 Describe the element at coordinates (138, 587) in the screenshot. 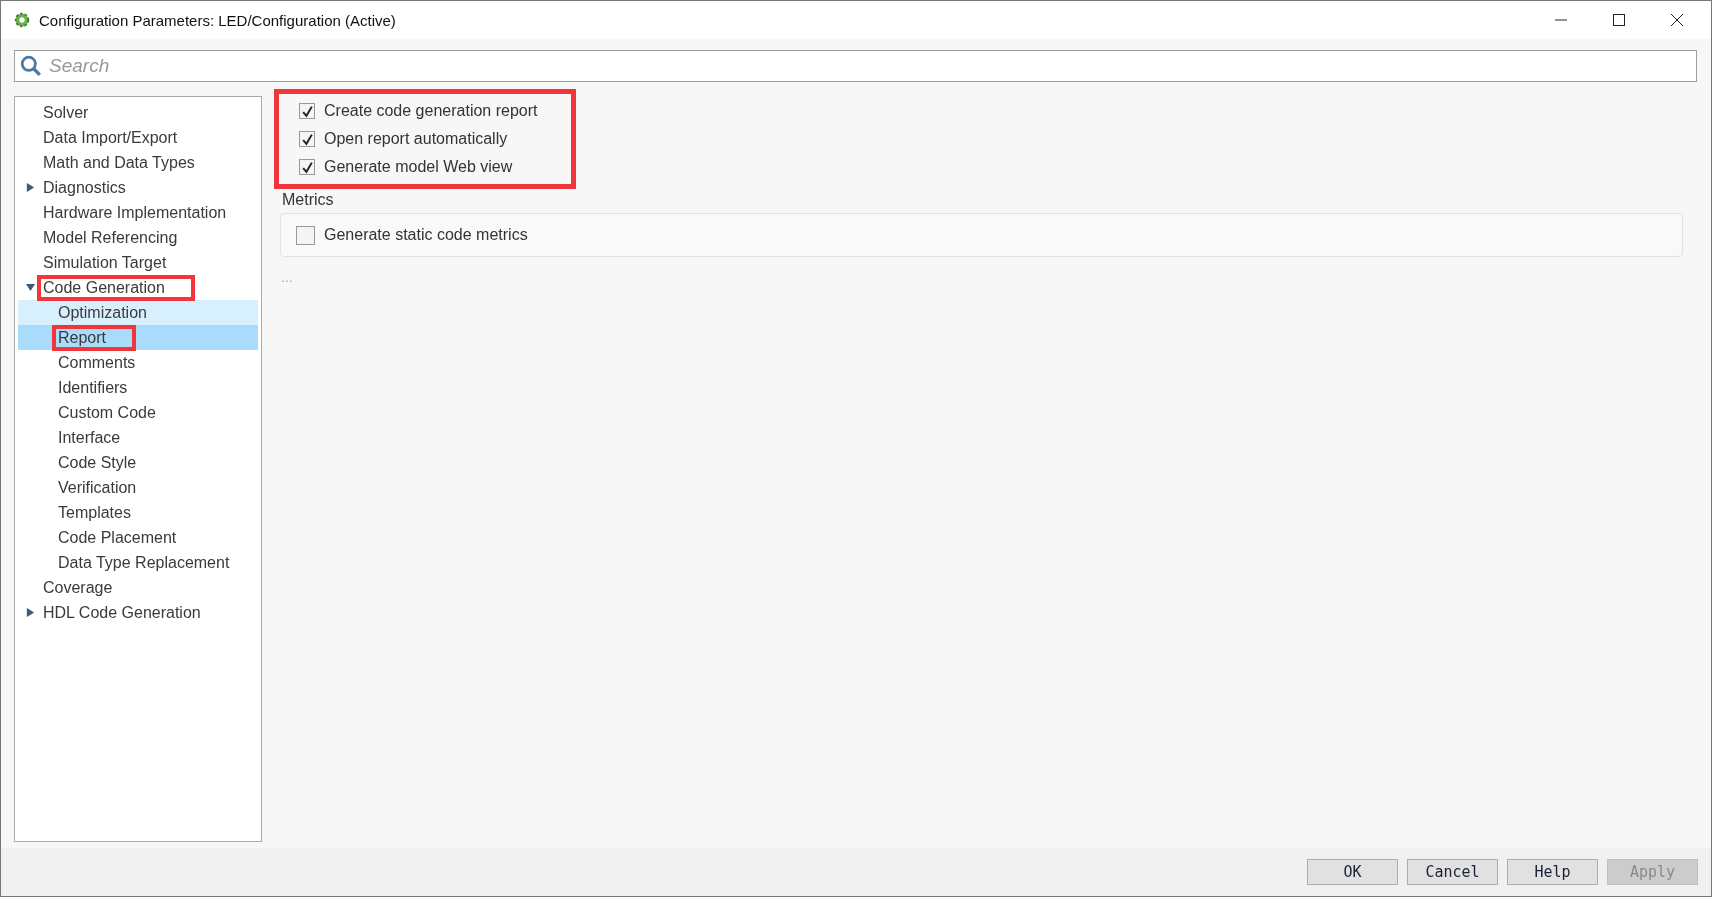

I see `tree-item: Coverage` at that location.